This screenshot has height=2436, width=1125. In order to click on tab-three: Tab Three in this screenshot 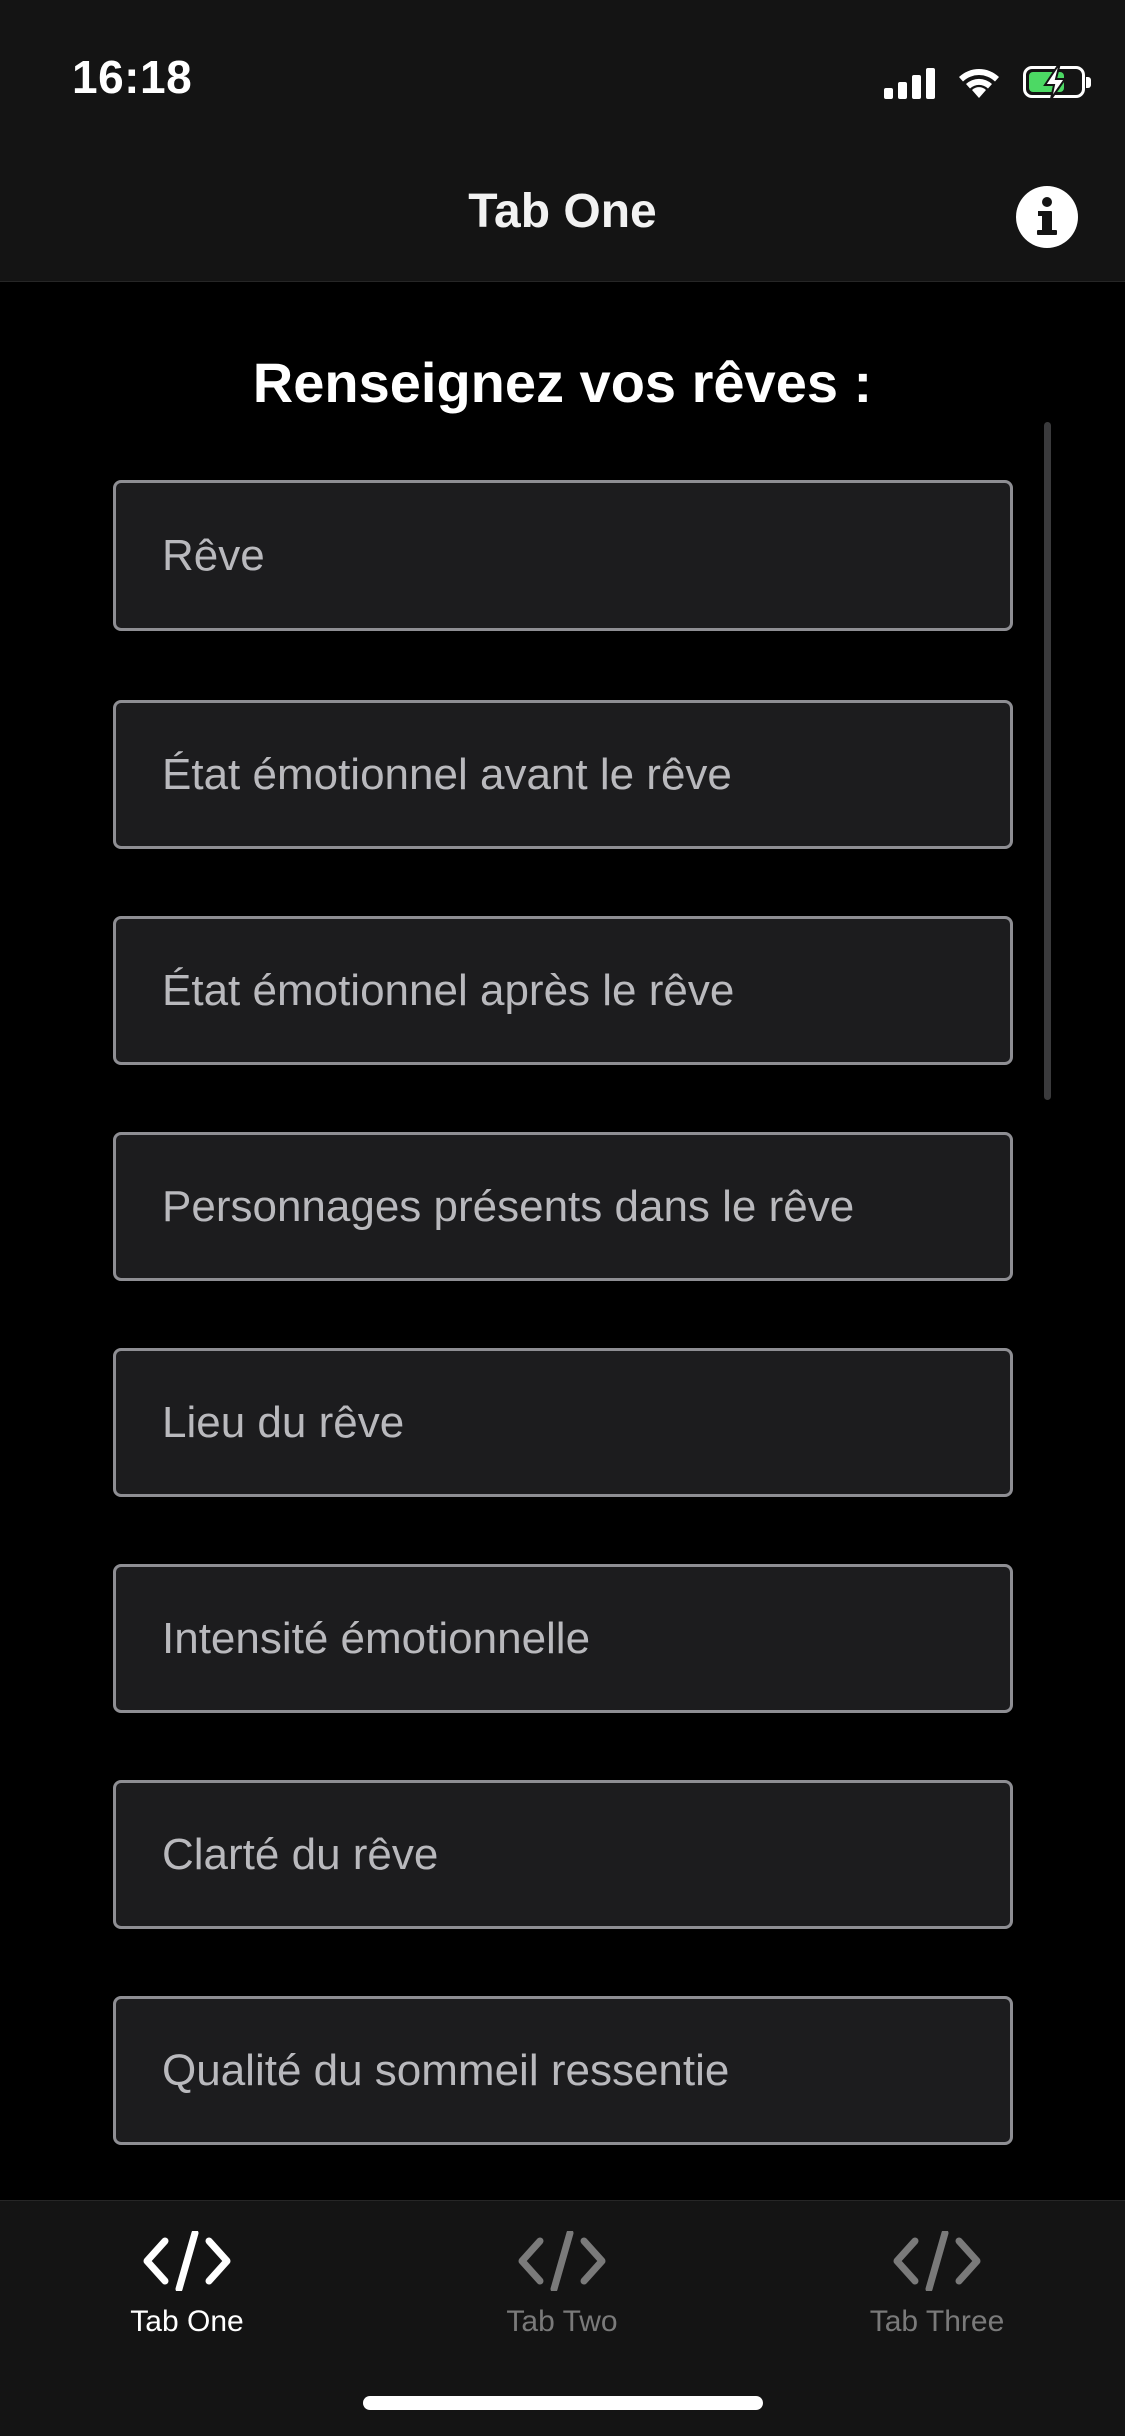, I will do `click(937, 2301)`.